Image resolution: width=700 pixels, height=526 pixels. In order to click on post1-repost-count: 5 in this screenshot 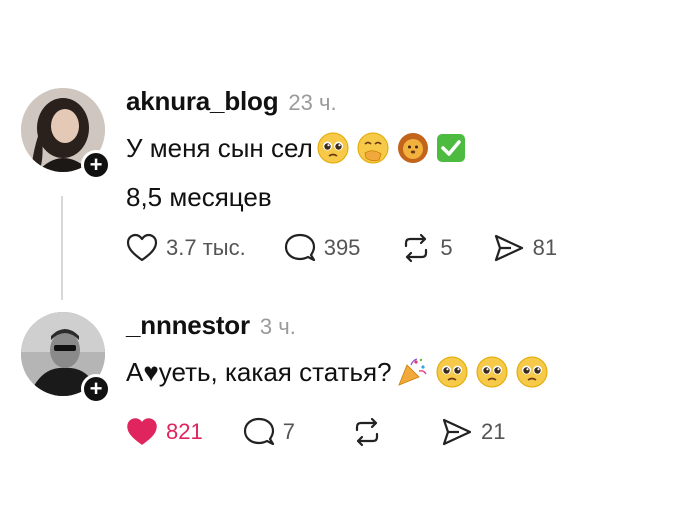, I will do `click(446, 247)`.